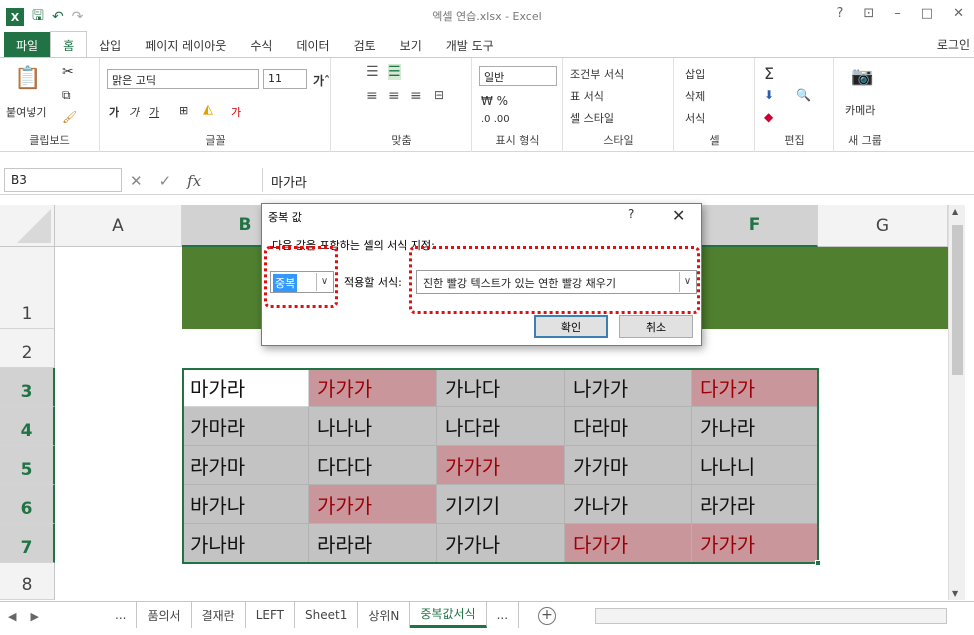 The image size is (974, 635). Describe the element at coordinates (26, 112) in the screenshot. I see `paste-button: 붙여넣기` at that location.